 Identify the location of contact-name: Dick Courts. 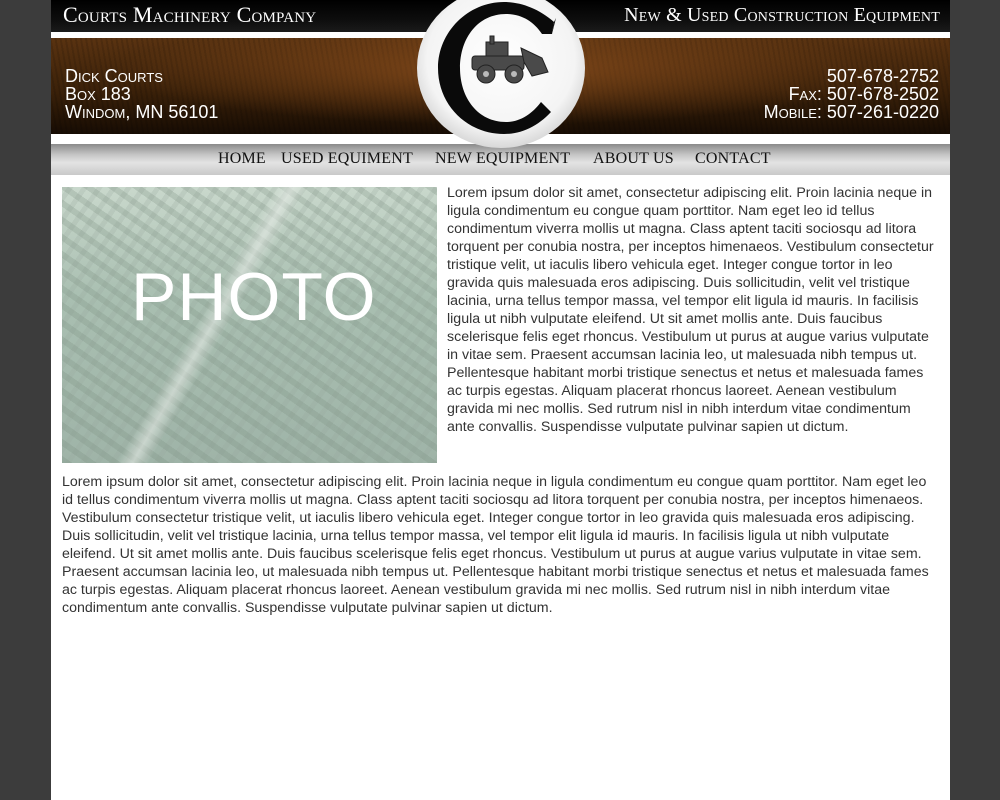
(114, 76).